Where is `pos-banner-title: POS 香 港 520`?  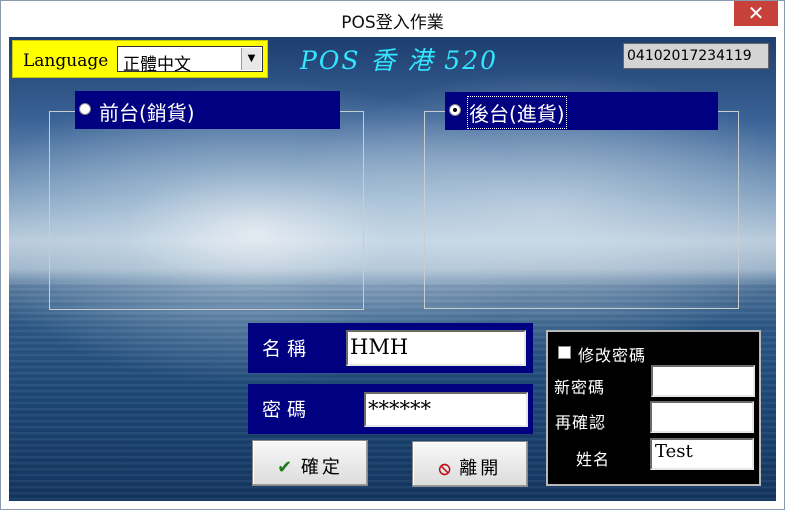 pos-banner-title: POS 香 港 520 is located at coordinates (399, 60).